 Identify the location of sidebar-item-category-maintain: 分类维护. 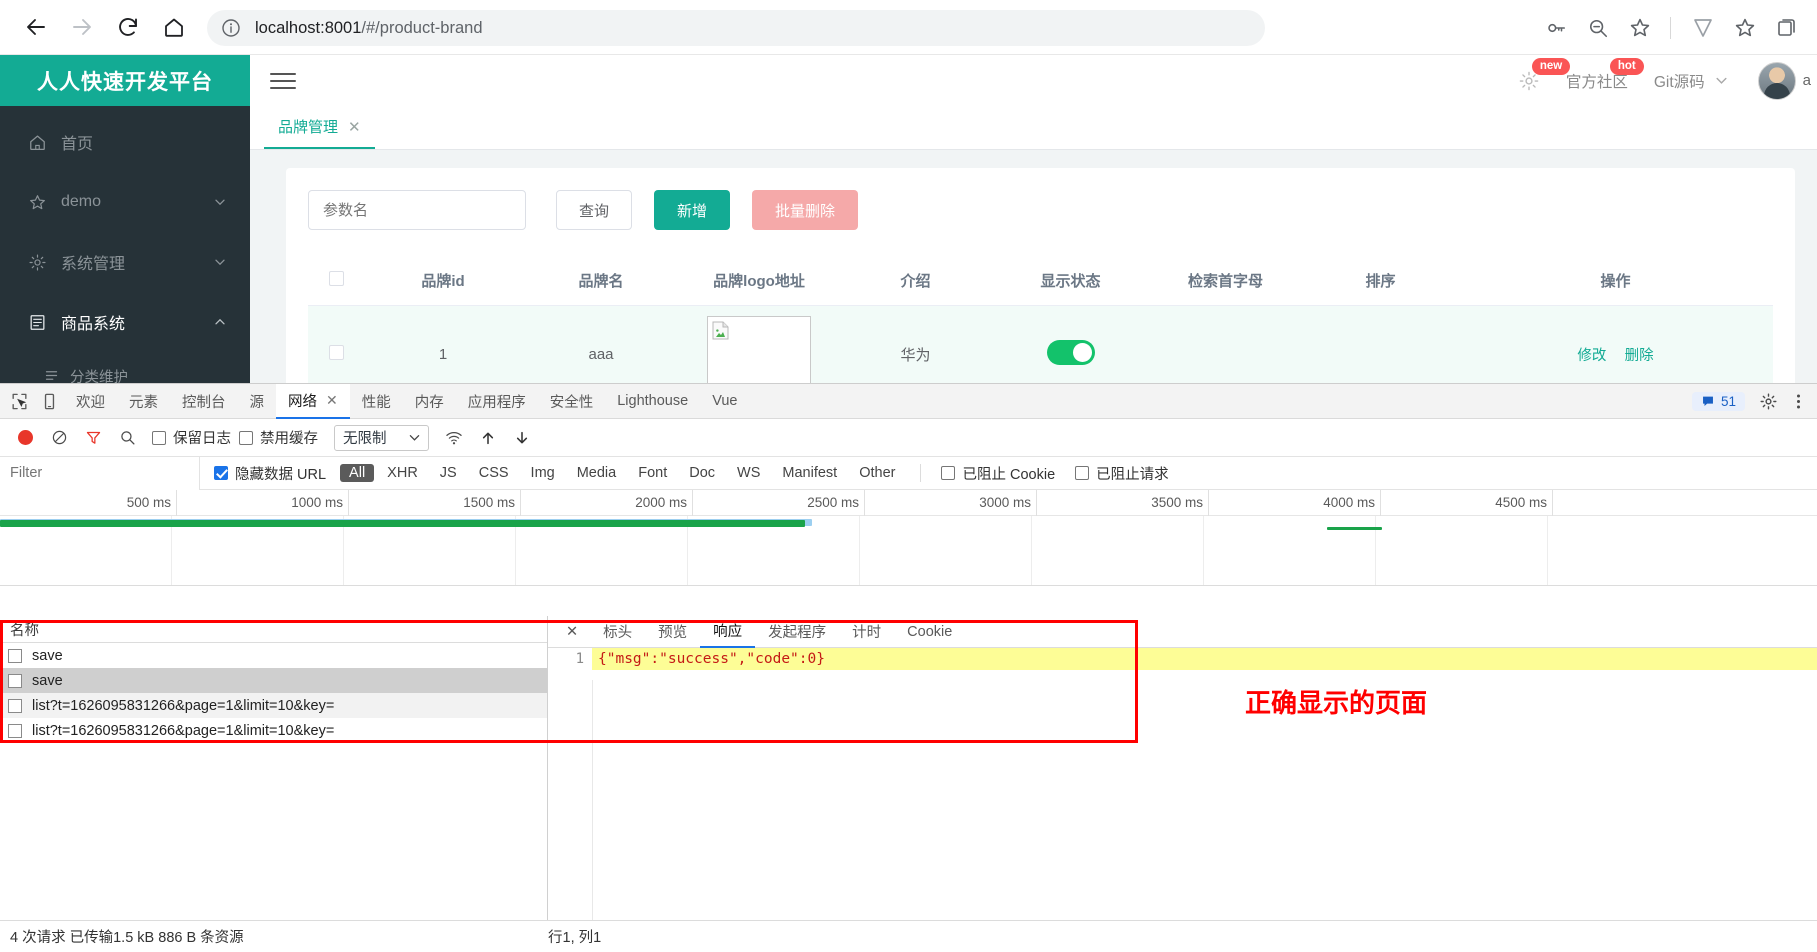
(125, 367).